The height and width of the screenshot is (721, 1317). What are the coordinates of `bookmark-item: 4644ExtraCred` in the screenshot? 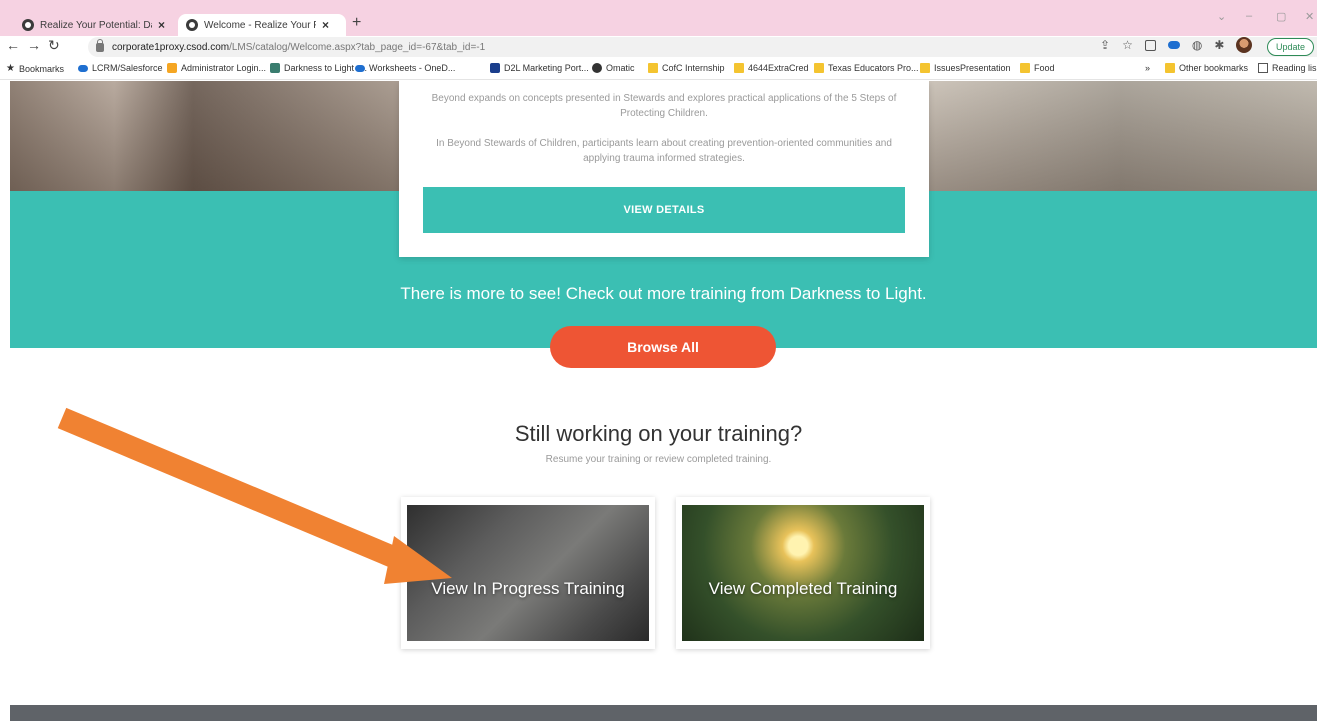 It's located at (771, 68).